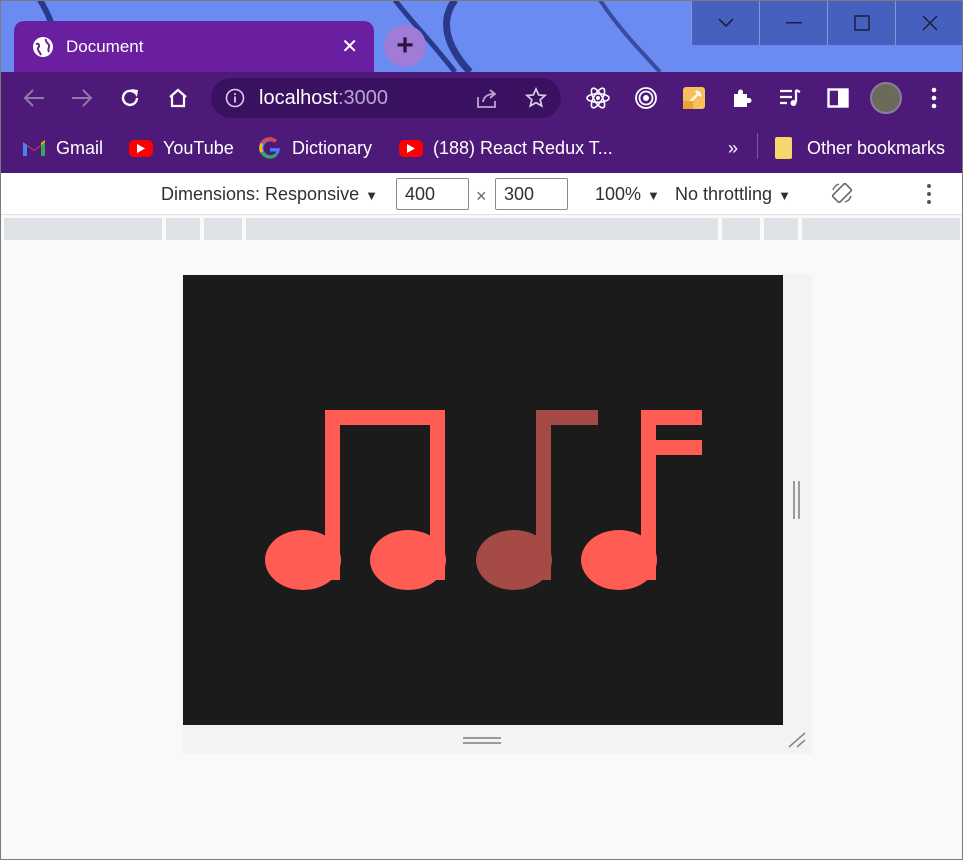  I want to click on folder-icon, so click(783, 148).